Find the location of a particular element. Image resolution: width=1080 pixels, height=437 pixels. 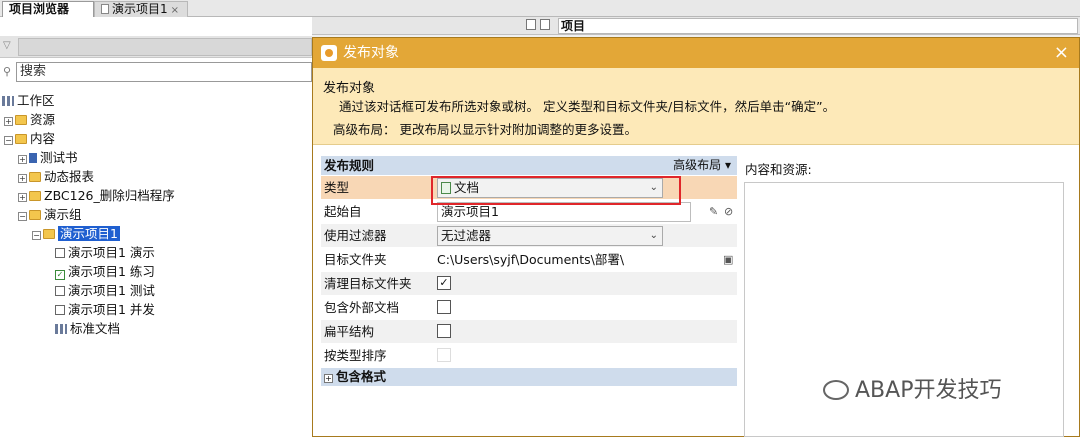

filter-value-cell: 无过滤器 ⌄ is located at coordinates (550, 236).